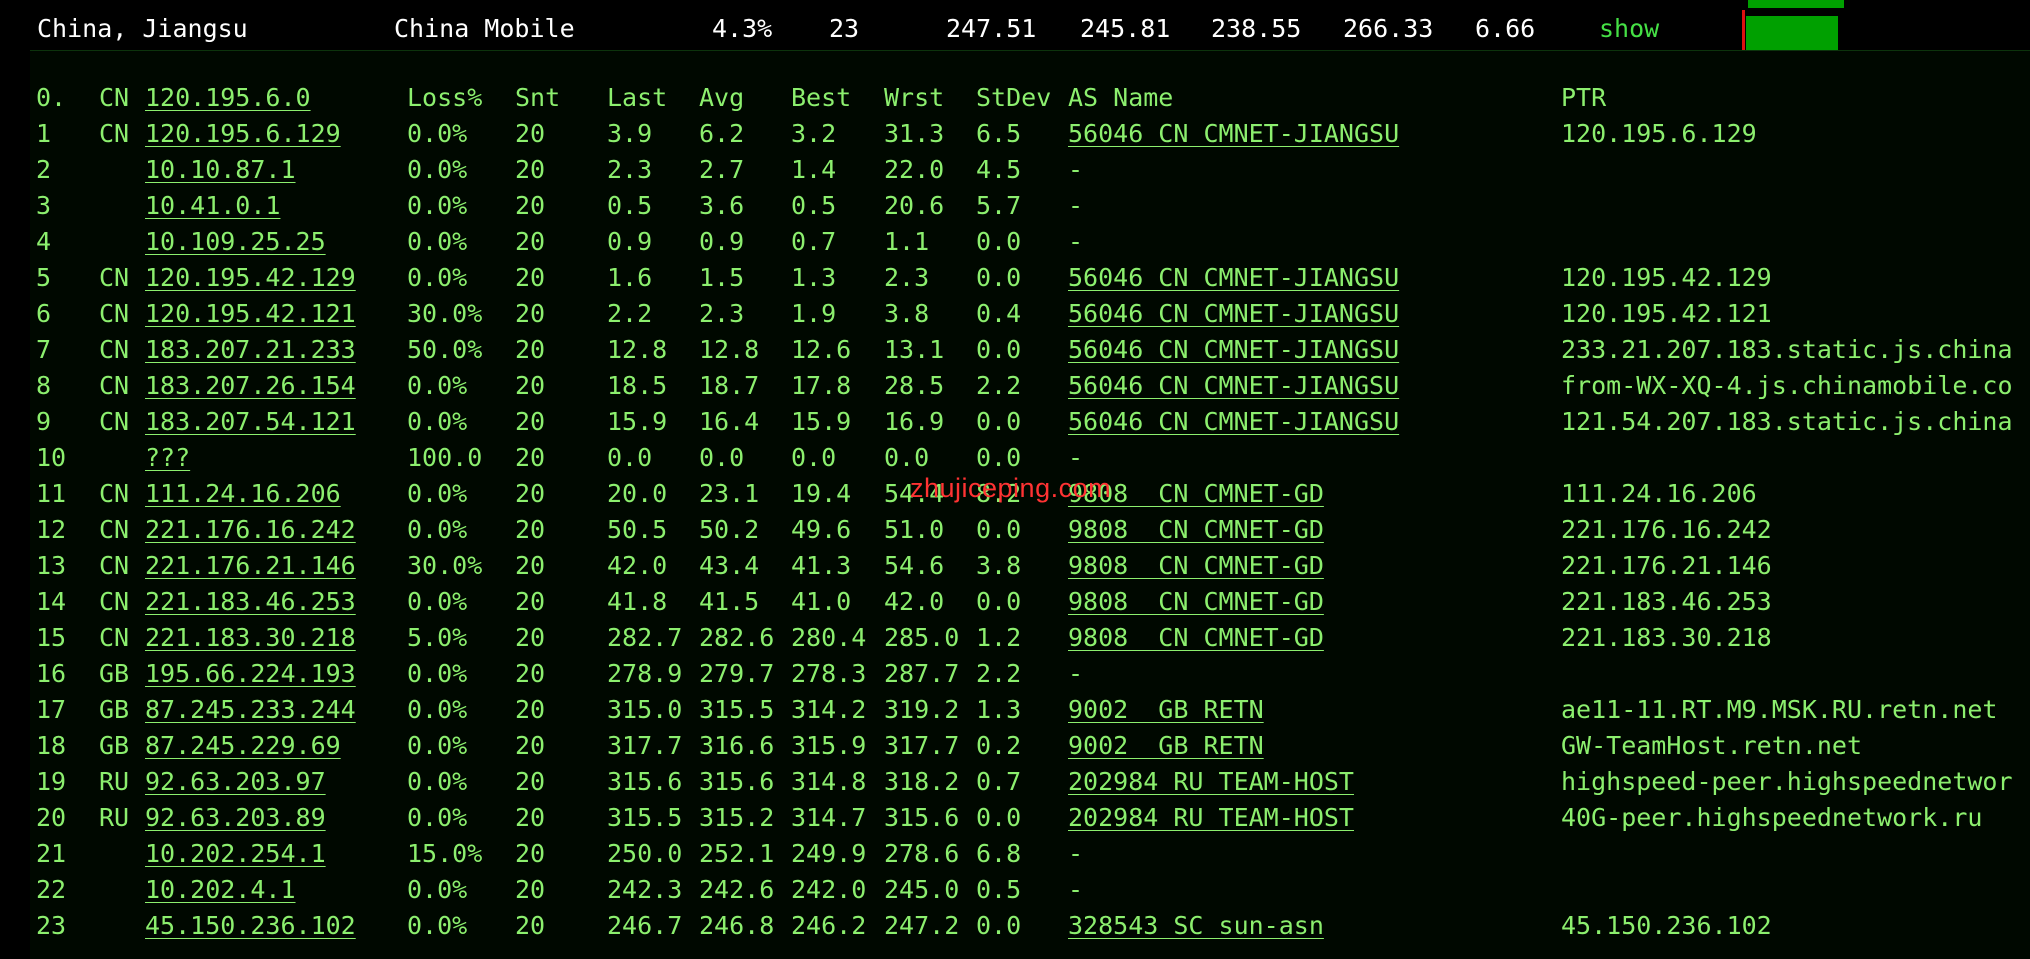 The height and width of the screenshot is (959, 2030). What do you see at coordinates (250, 422) in the screenshot?
I see `hop-host-link: 183.207.54.121` at bounding box center [250, 422].